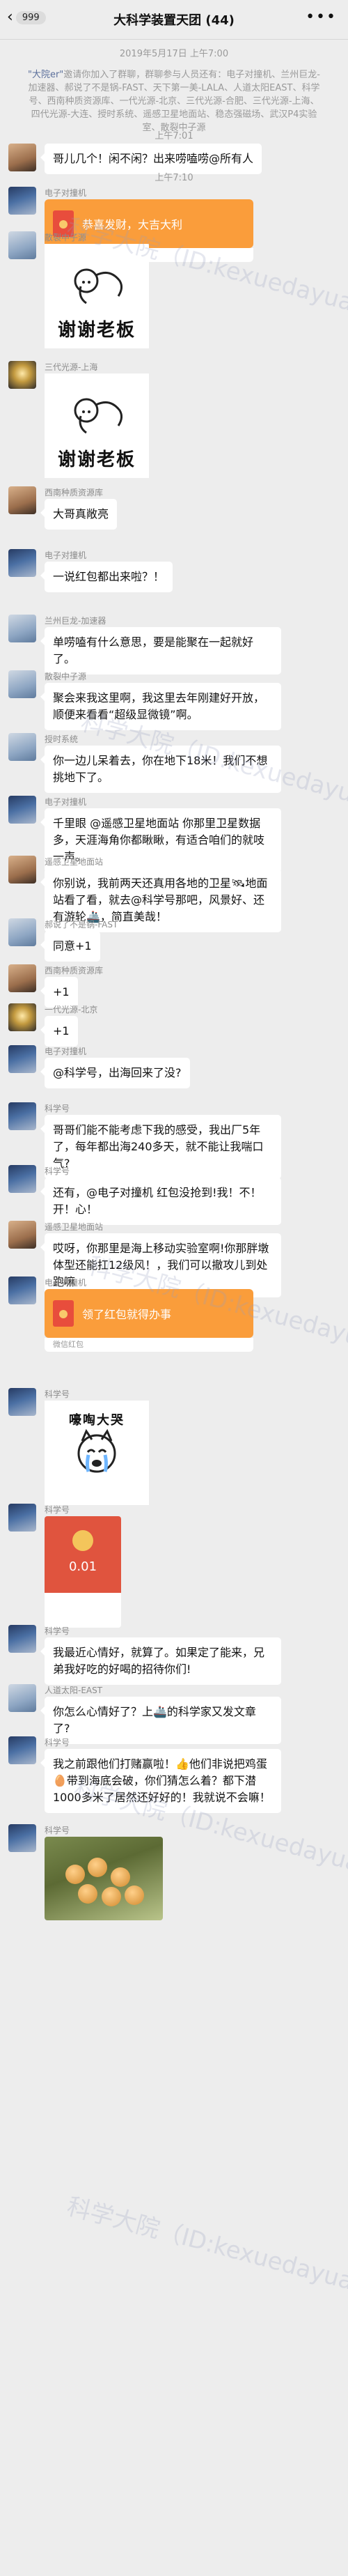 The image size is (348, 2576). Describe the element at coordinates (97, 1420) in the screenshot. I see `sticker-caption: 嚎啕大哭` at that location.